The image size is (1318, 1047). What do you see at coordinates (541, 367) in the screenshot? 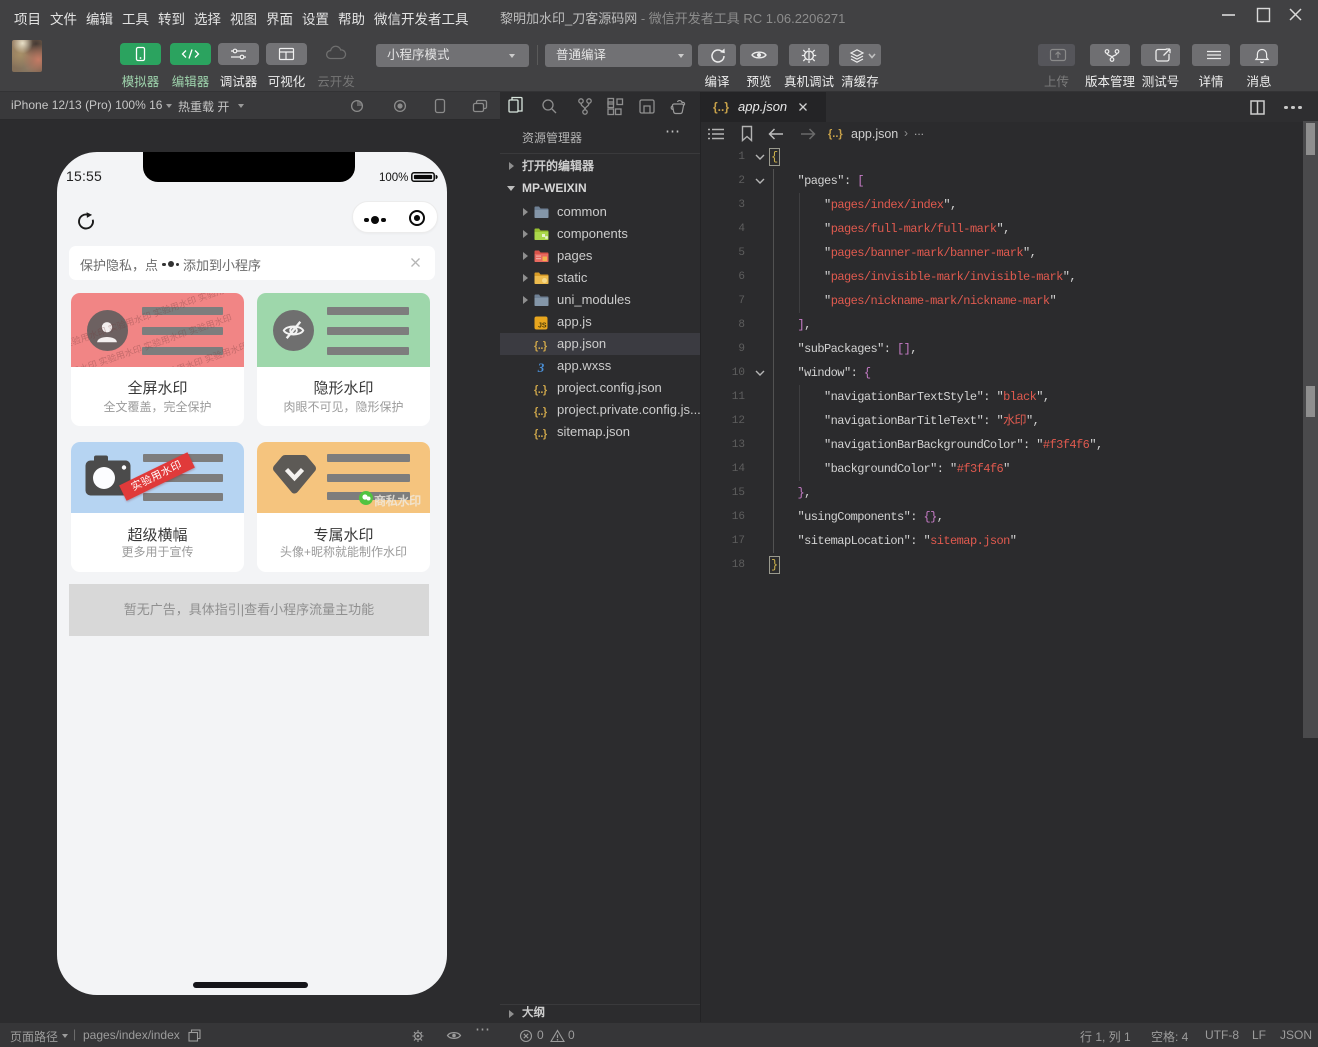
I see `svg-text: 3` at bounding box center [541, 367].